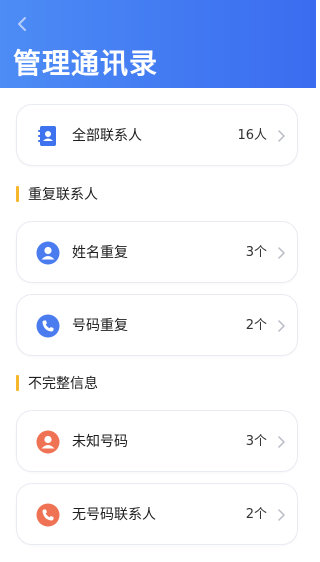  What do you see at coordinates (256, 514) in the screenshot?
I see `no-number-contacts-count: 2个` at bounding box center [256, 514].